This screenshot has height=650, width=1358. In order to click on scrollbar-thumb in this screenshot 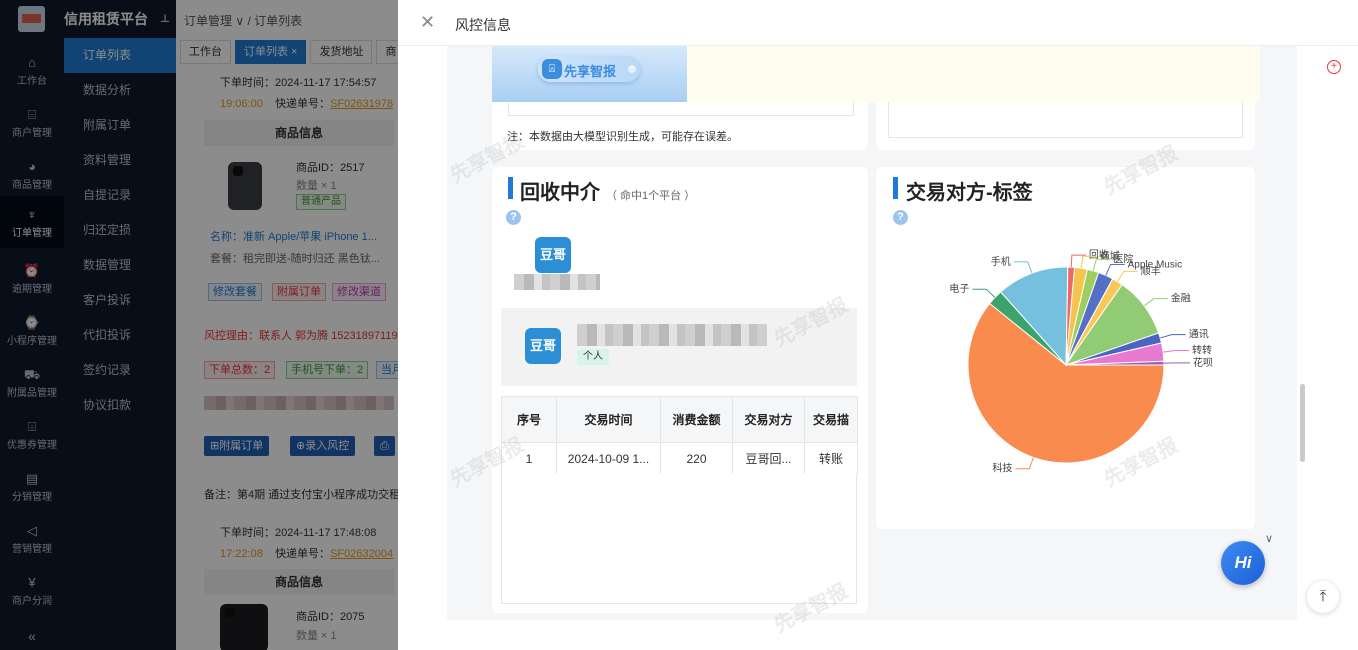, I will do `click(1302, 423)`.